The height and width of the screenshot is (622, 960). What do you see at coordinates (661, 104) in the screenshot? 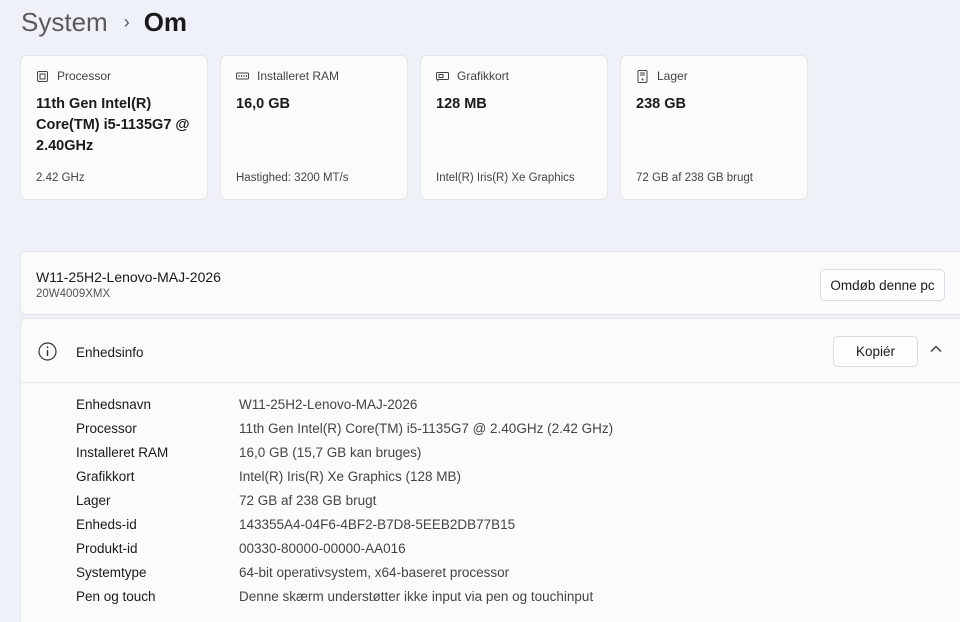
I see `card-value: 238 GB` at bounding box center [661, 104].